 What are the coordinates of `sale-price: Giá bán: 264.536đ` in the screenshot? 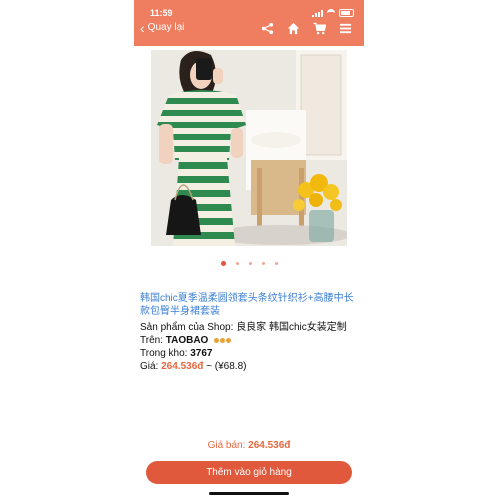 It's located at (249, 445).